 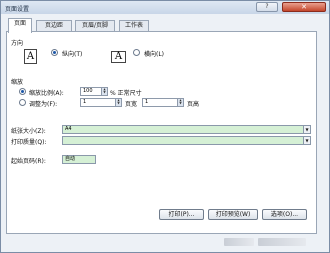 What do you see at coordinates (163, 102) in the screenshot?
I see `fit-tall-stepper: 1 ▲ ▼` at bounding box center [163, 102].